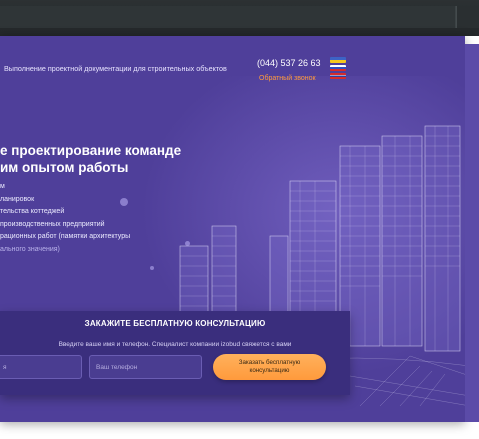  What do you see at coordinates (17, 199) in the screenshot?
I see `list-item: ланировок` at bounding box center [17, 199].